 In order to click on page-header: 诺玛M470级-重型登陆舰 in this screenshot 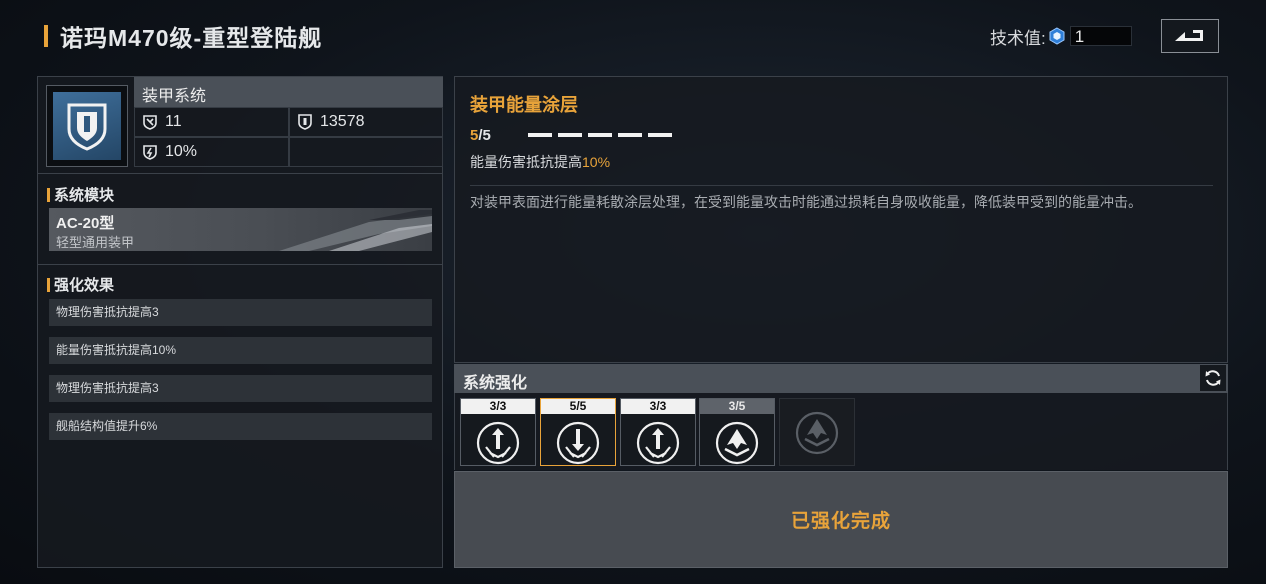, I will do `click(183, 36)`.